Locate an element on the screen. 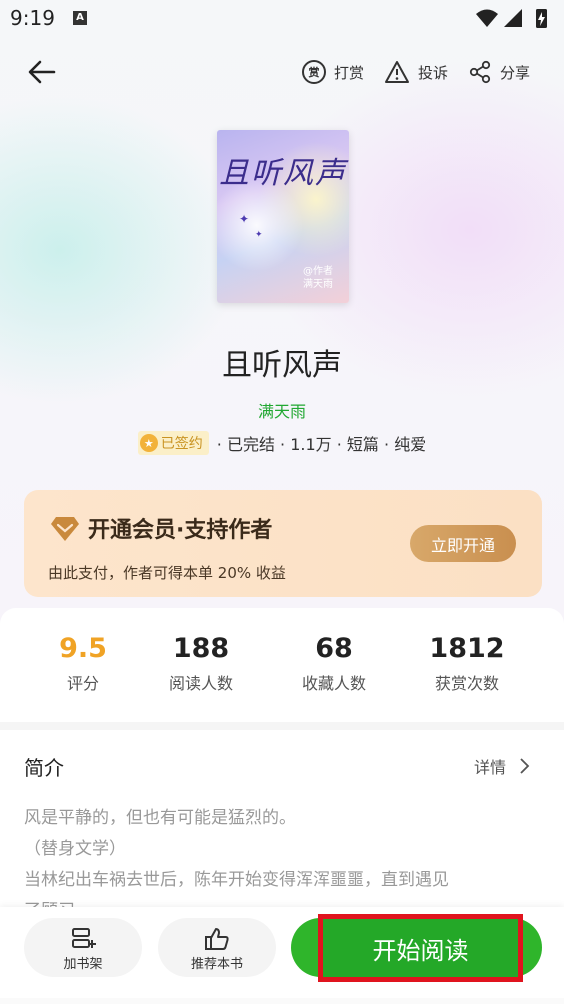 The image size is (564, 1004). start-reading-label: 开始阅读 is located at coordinates (420, 950).